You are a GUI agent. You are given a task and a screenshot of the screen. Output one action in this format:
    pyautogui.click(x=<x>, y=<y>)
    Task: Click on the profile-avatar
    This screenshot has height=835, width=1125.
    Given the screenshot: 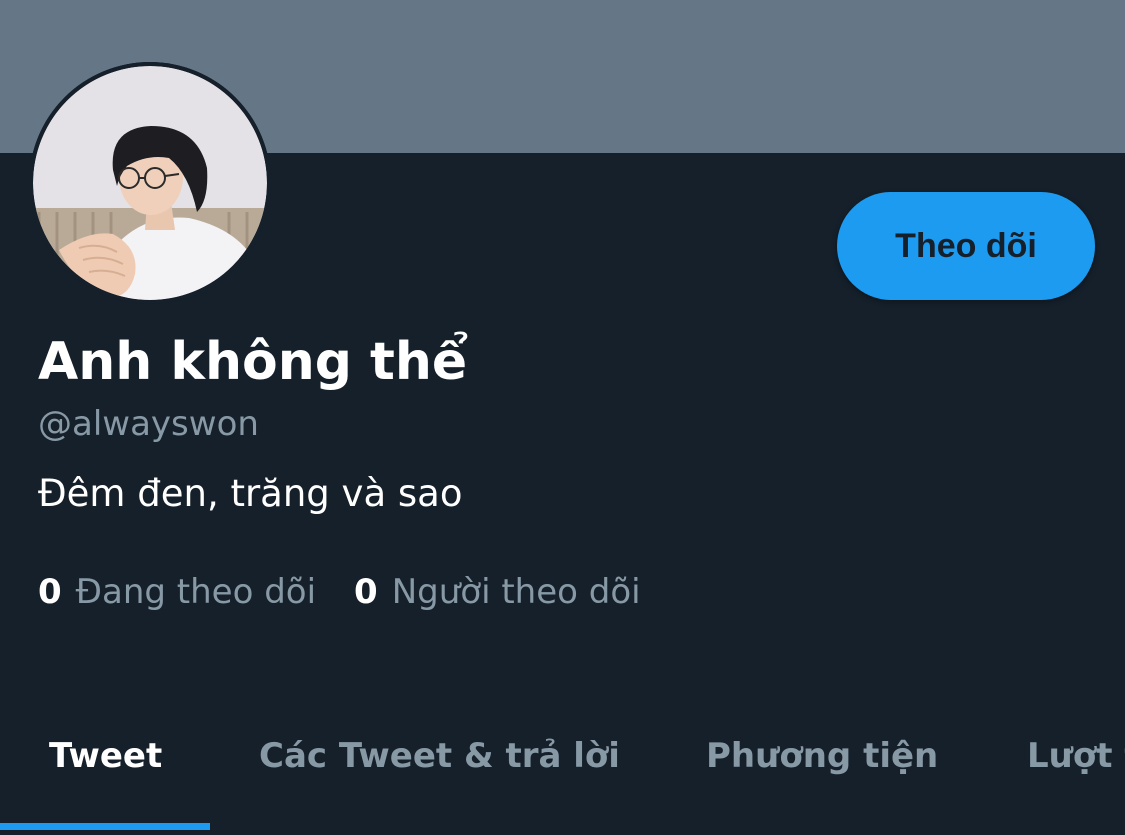 What is the action you would take?
    pyautogui.click(x=150, y=183)
    